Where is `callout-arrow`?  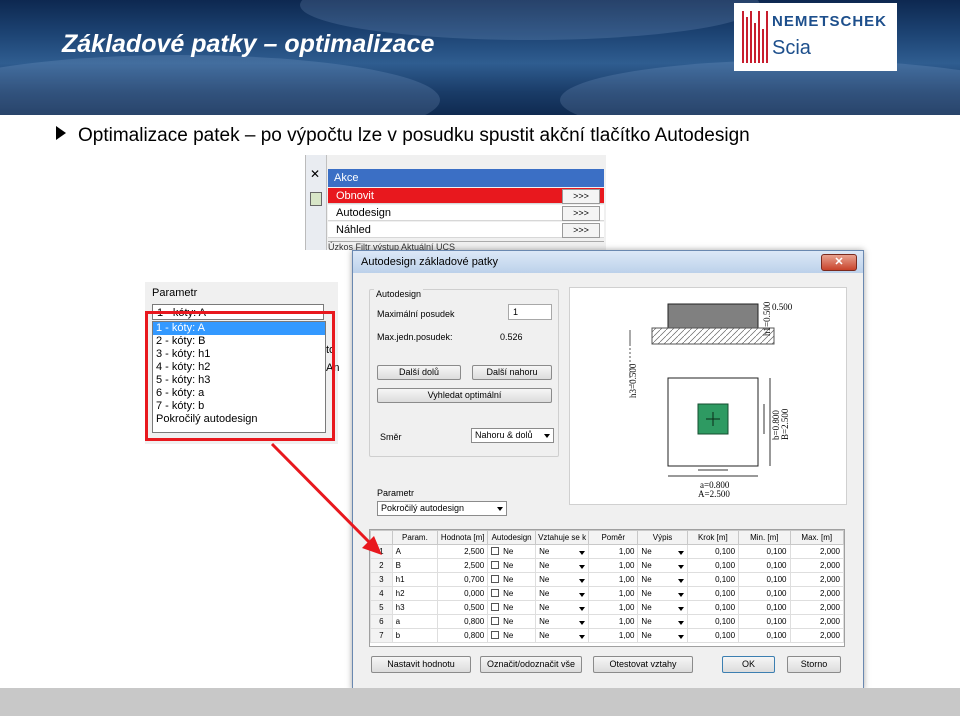
callout-arrow is located at coordinates (326, 498).